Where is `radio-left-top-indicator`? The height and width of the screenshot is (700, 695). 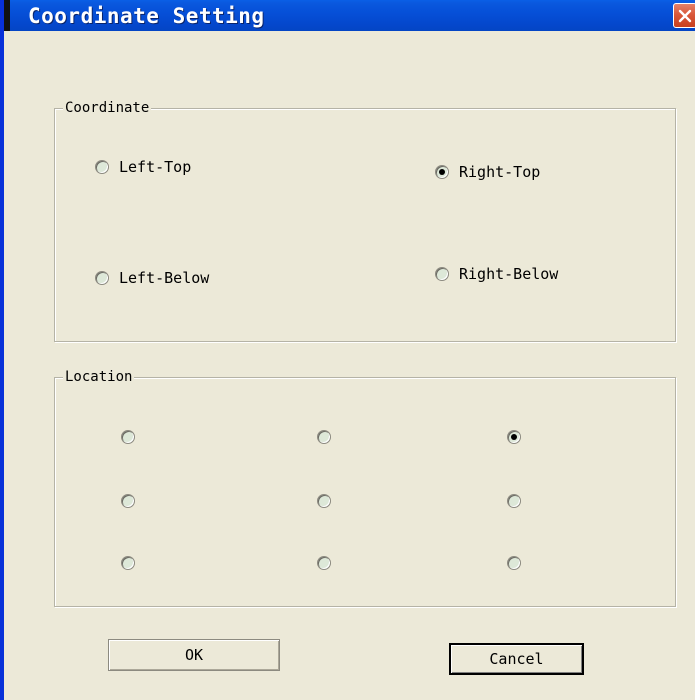
radio-left-top-indicator is located at coordinates (102, 167).